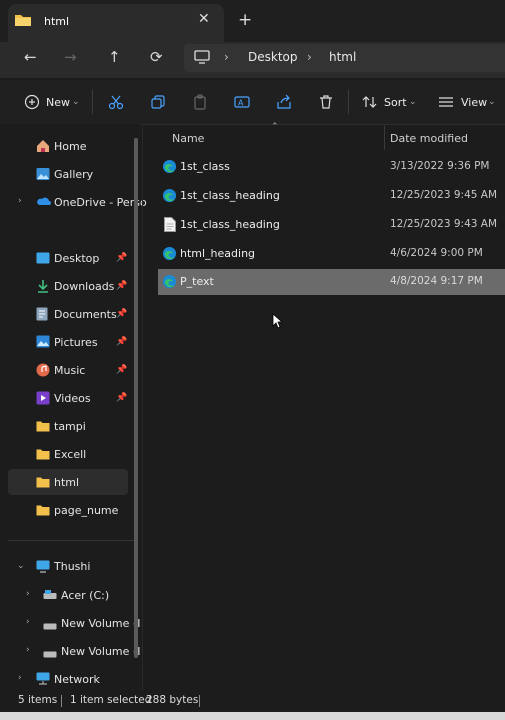 The image size is (505, 720). I want to click on sidebar-divider, so click(71, 540).